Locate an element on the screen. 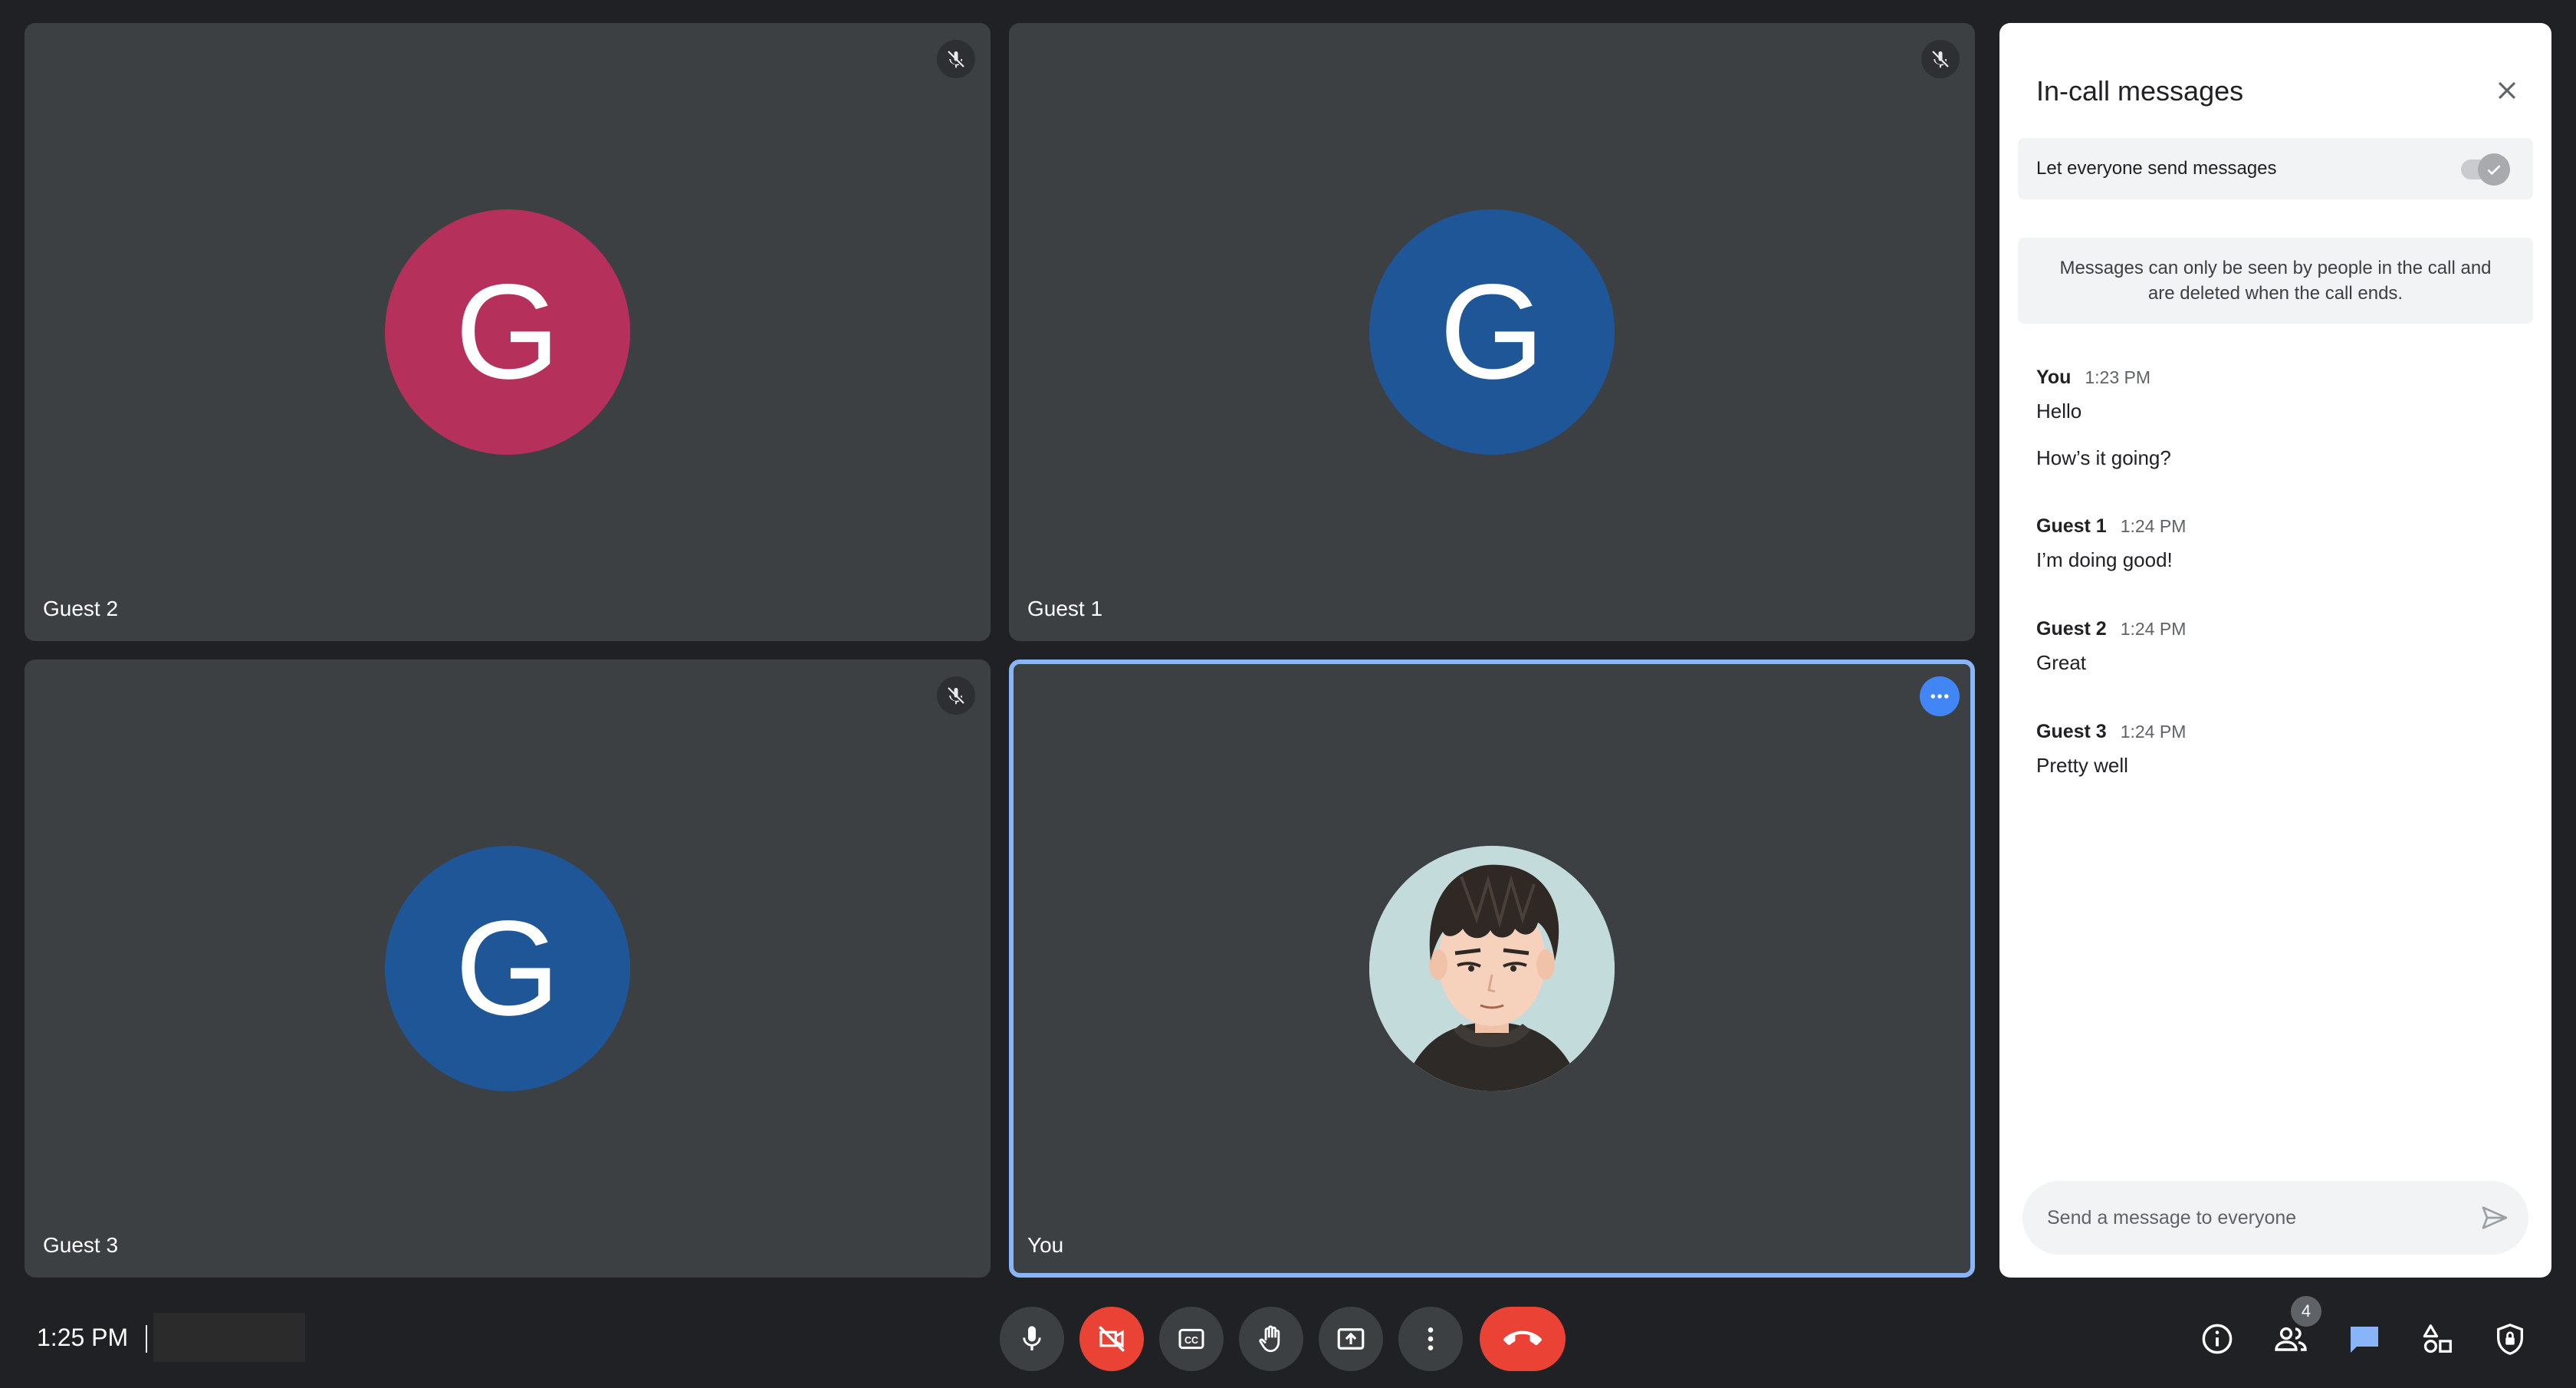  leave-call-button is located at coordinates (1523, 1339).